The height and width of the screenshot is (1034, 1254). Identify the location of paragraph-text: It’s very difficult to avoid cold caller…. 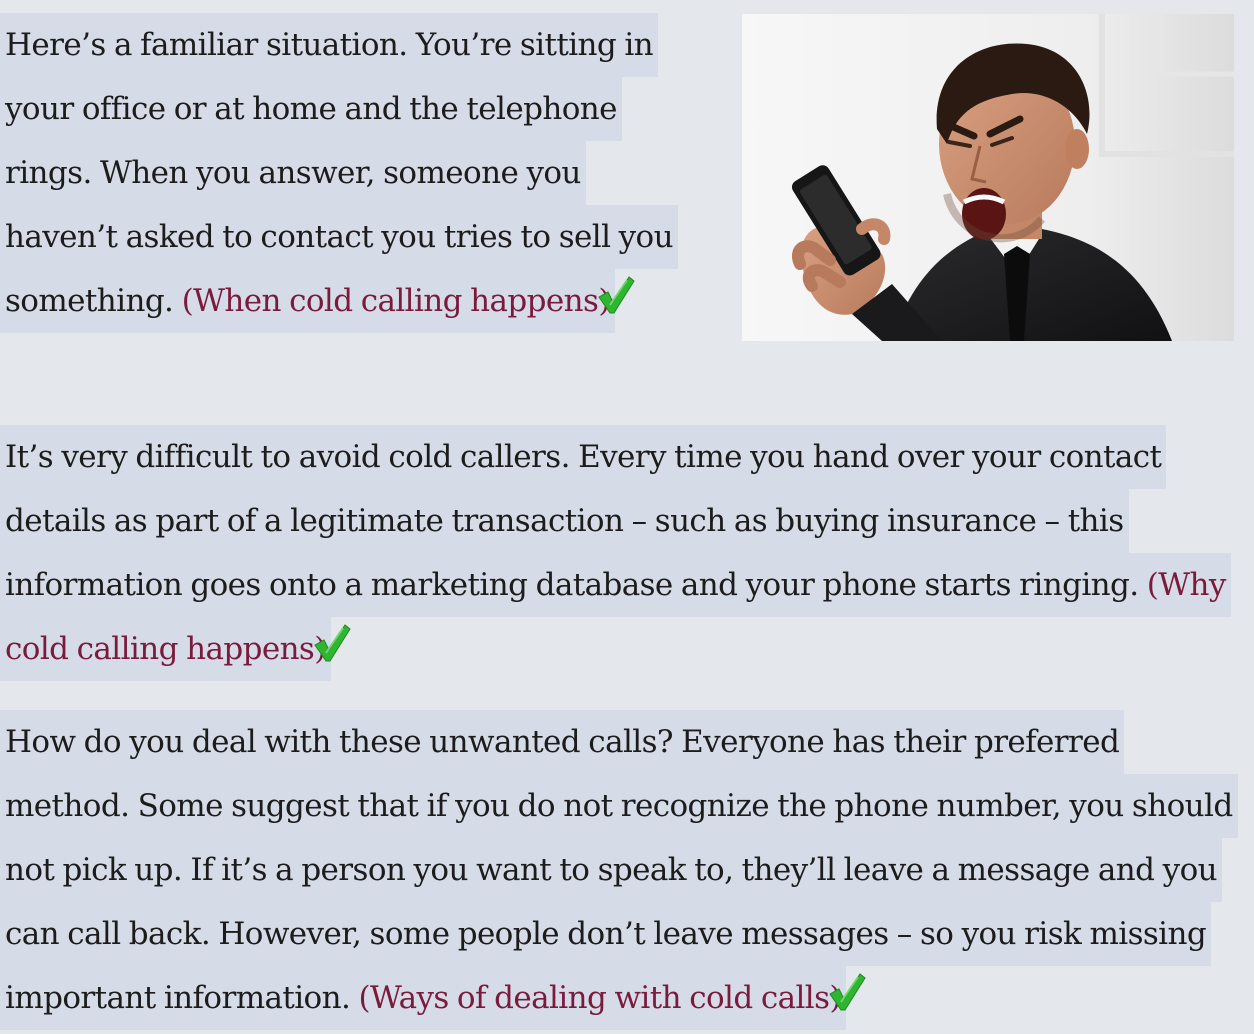
(583, 521).